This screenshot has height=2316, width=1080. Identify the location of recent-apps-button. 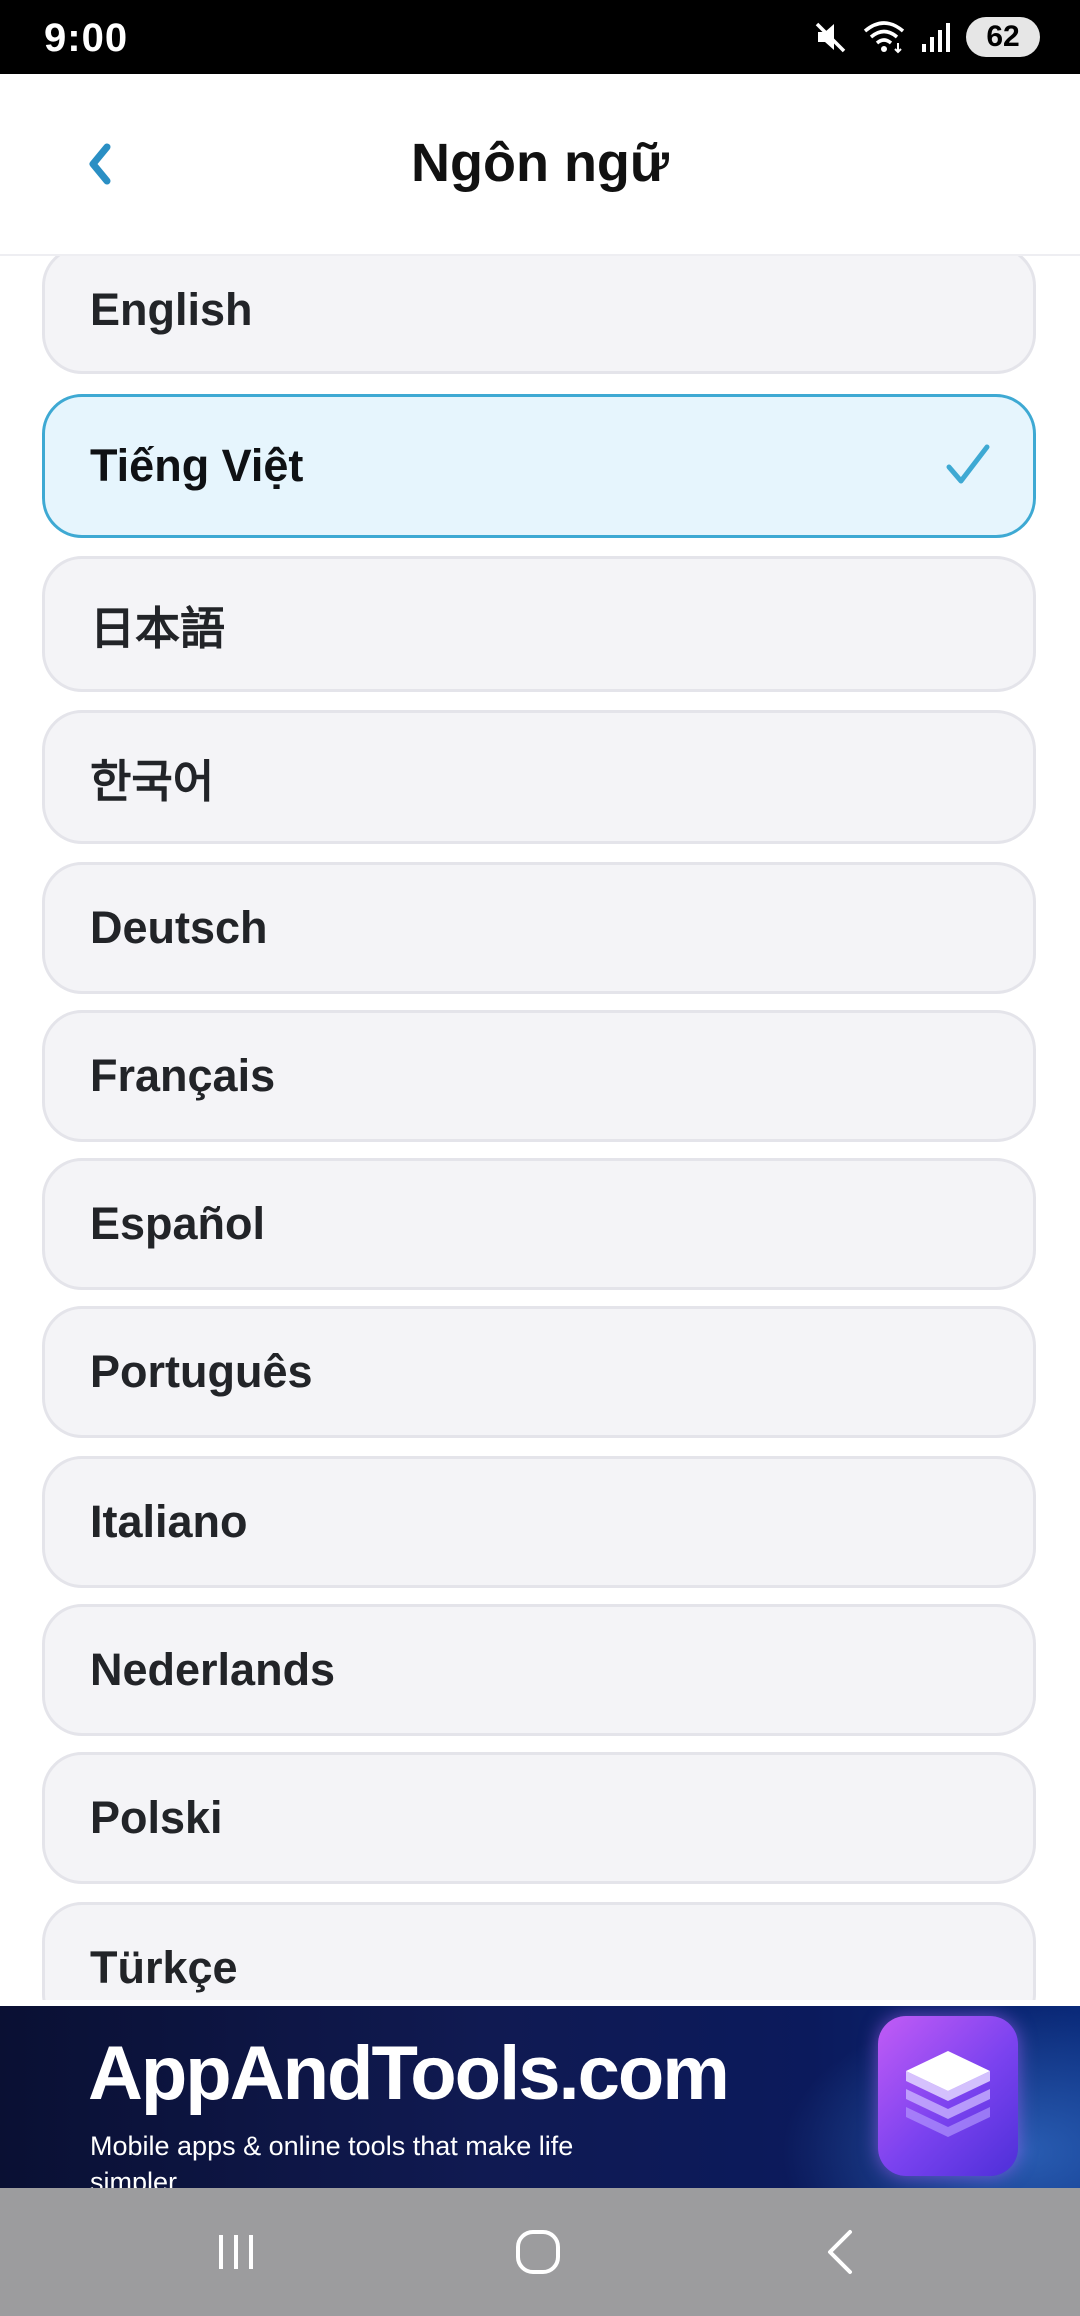
(236, 2252).